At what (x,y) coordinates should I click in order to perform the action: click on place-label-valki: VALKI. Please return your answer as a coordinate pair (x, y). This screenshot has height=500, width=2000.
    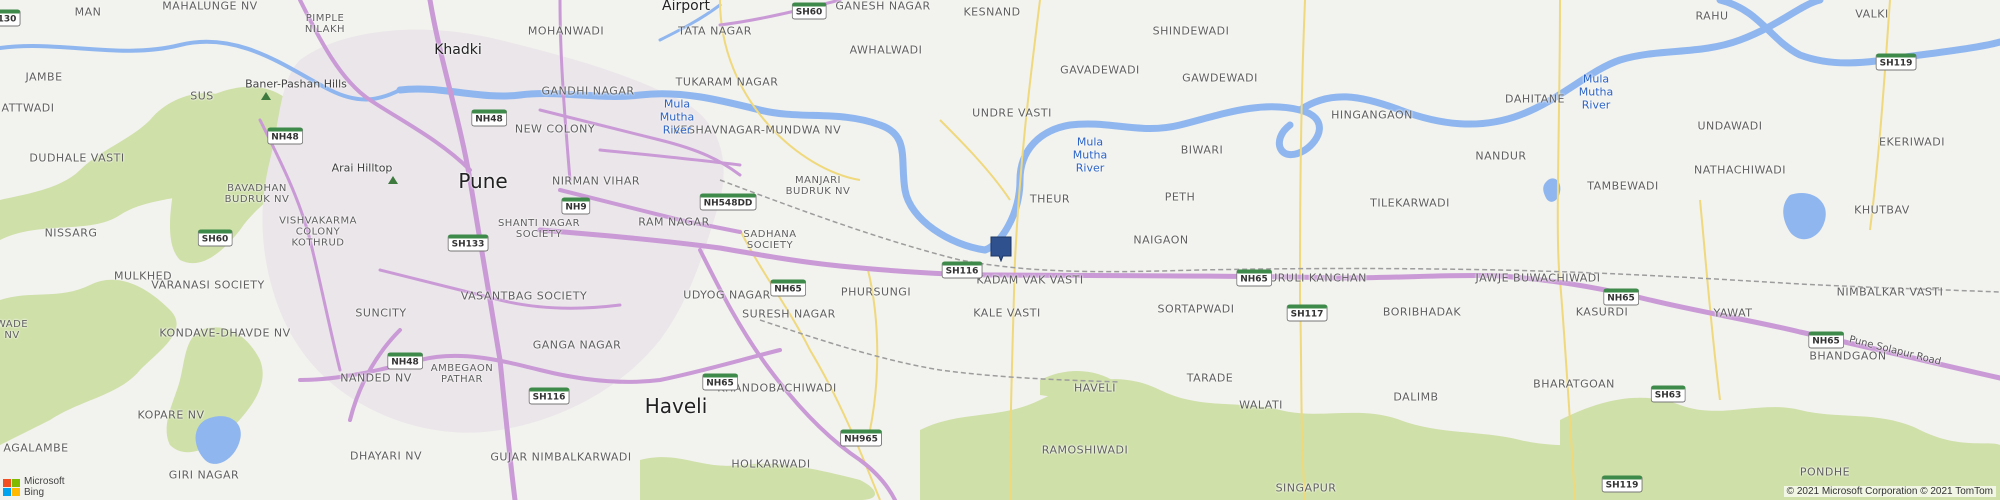
    Looking at the image, I should click on (1872, 14).